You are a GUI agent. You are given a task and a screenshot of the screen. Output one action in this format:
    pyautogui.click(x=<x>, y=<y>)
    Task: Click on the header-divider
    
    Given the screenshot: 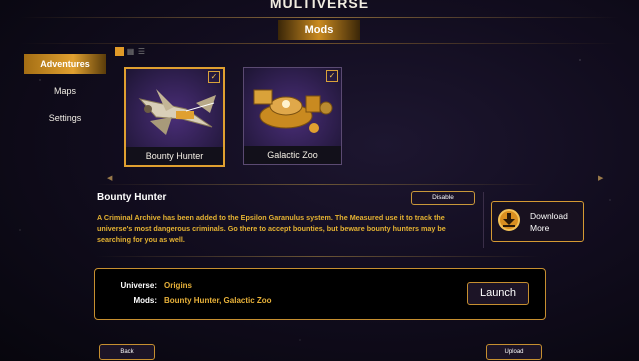 What is the action you would take?
    pyautogui.click(x=319, y=17)
    